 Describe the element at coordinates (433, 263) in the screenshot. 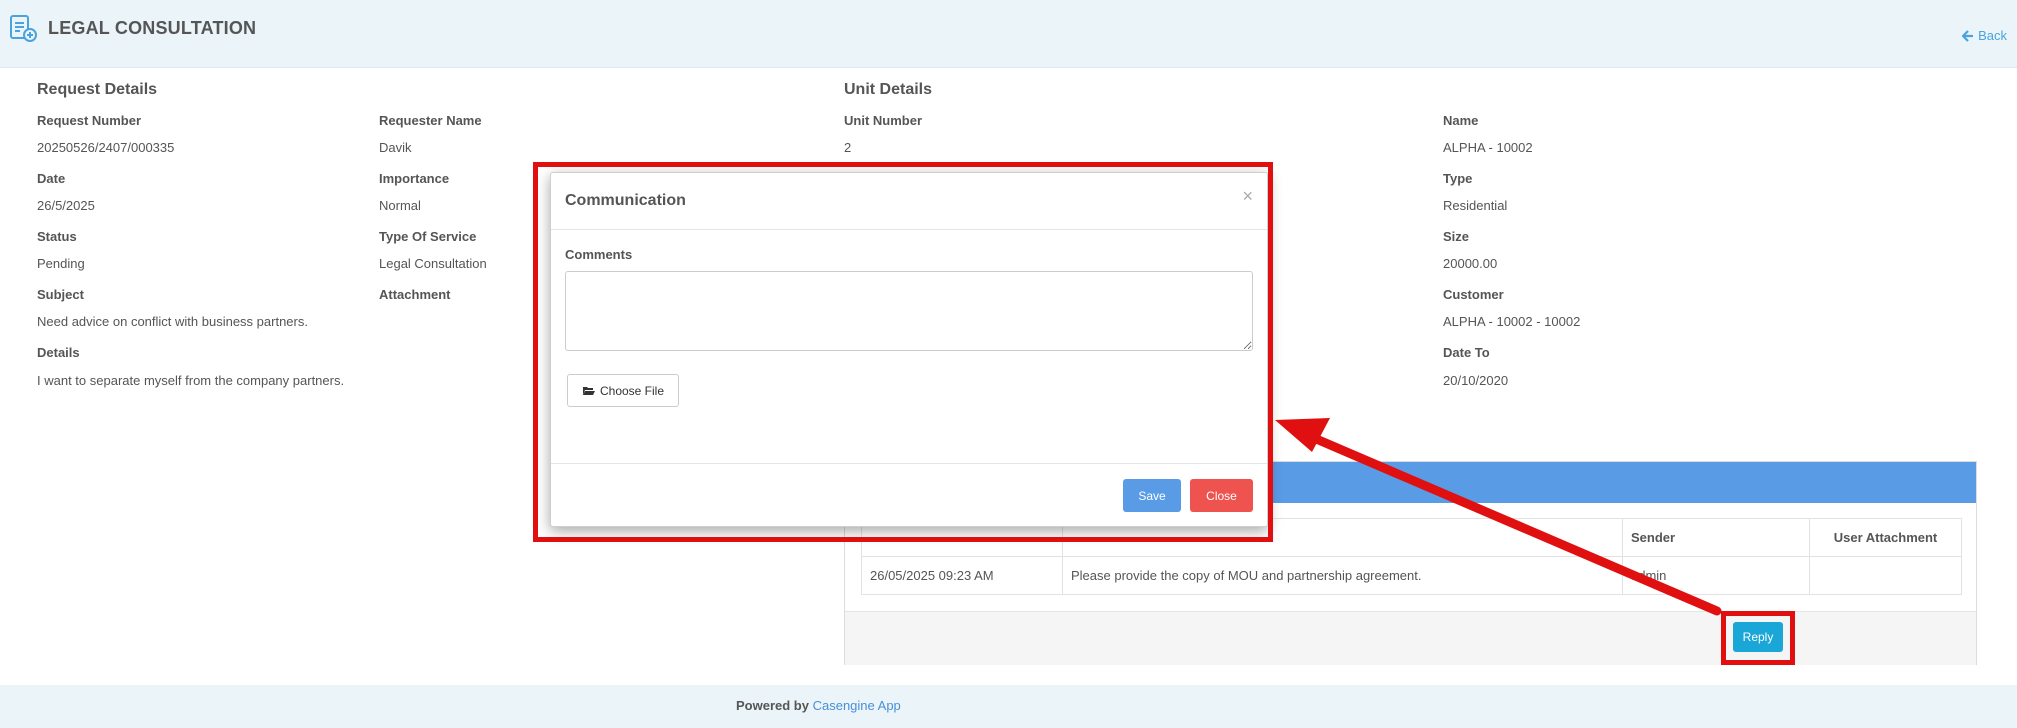

I see `type-of-service-value: Legal Consultation` at that location.